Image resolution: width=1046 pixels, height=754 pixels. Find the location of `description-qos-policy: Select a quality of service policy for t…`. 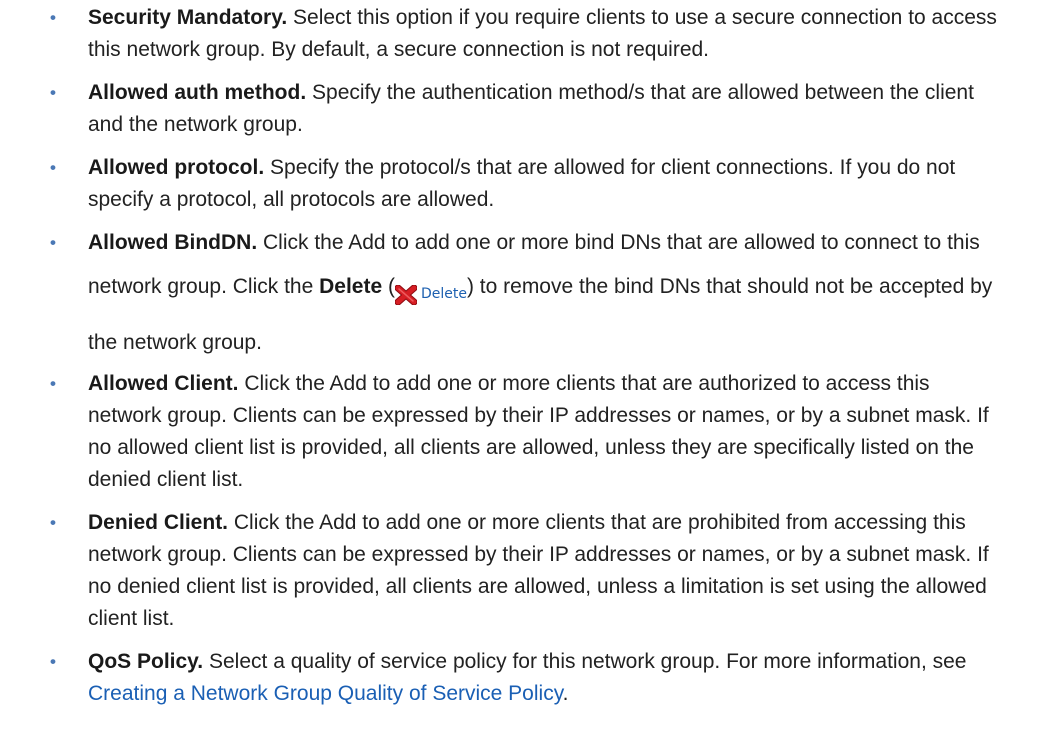

description-qos-policy: Select a quality of service policy for t… is located at coordinates (585, 661).